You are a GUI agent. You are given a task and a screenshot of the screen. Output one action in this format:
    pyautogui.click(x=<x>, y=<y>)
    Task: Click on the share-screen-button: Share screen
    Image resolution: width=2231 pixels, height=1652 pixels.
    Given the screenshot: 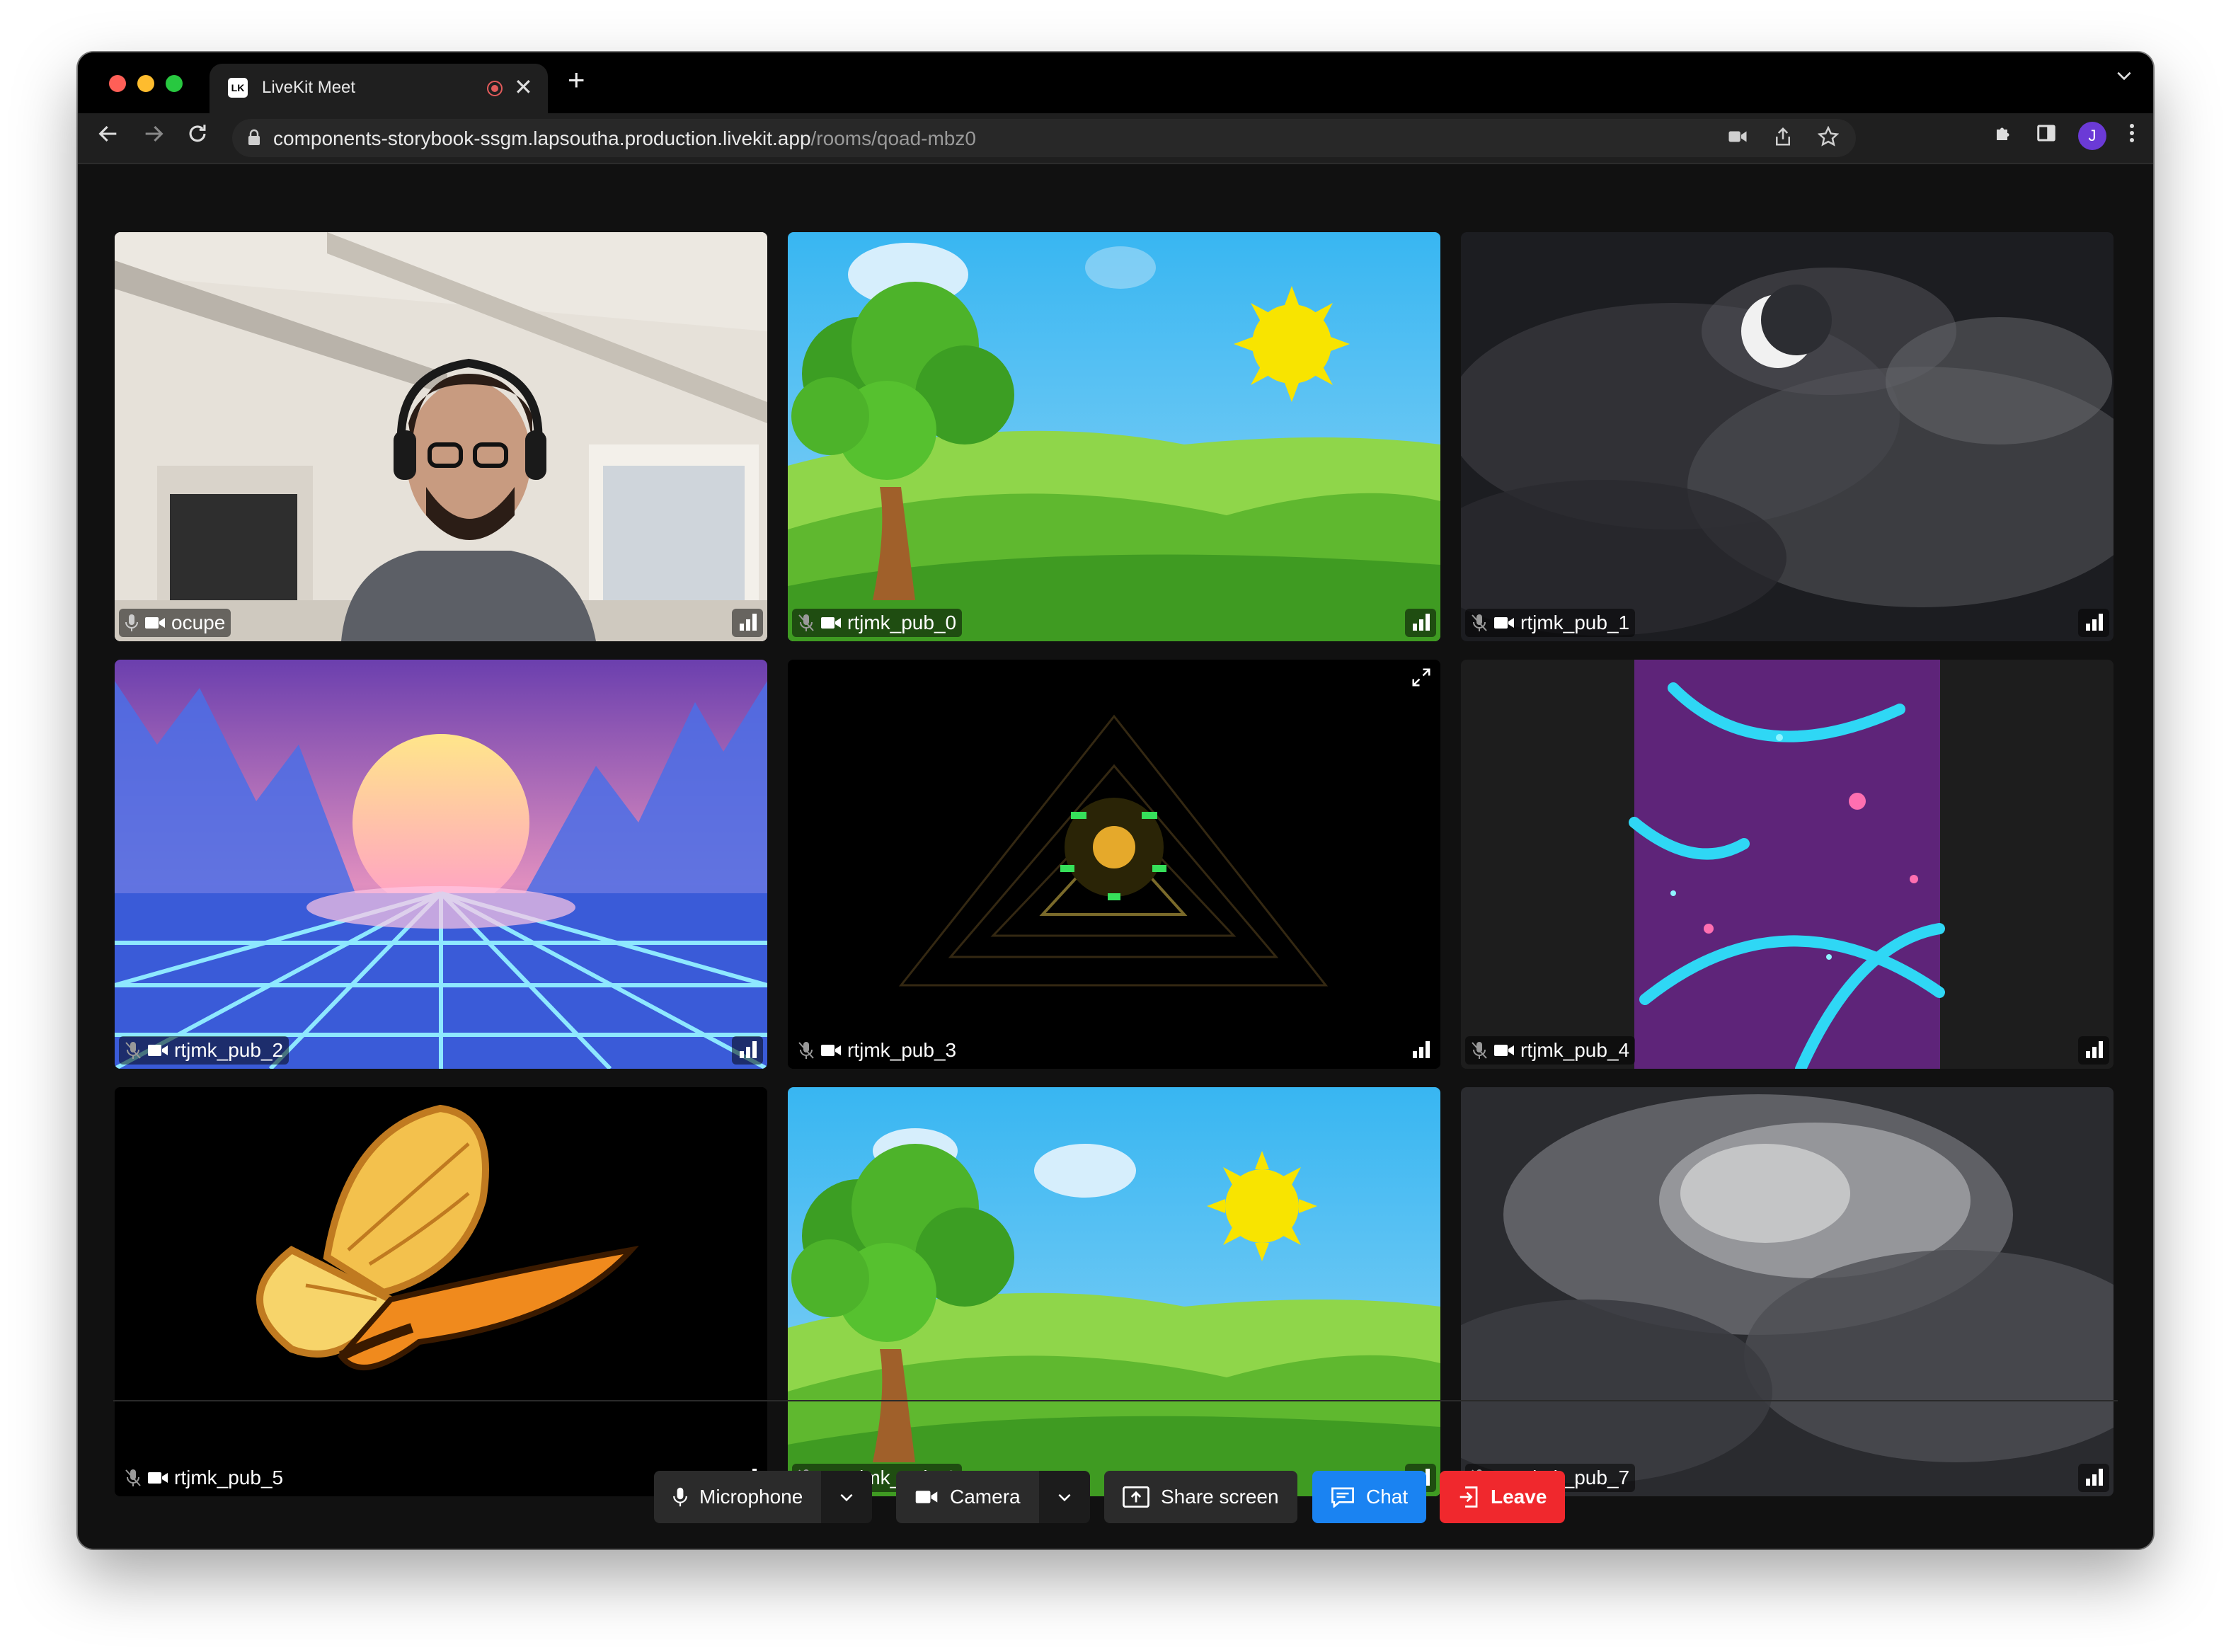 What is the action you would take?
    pyautogui.click(x=1200, y=1497)
    